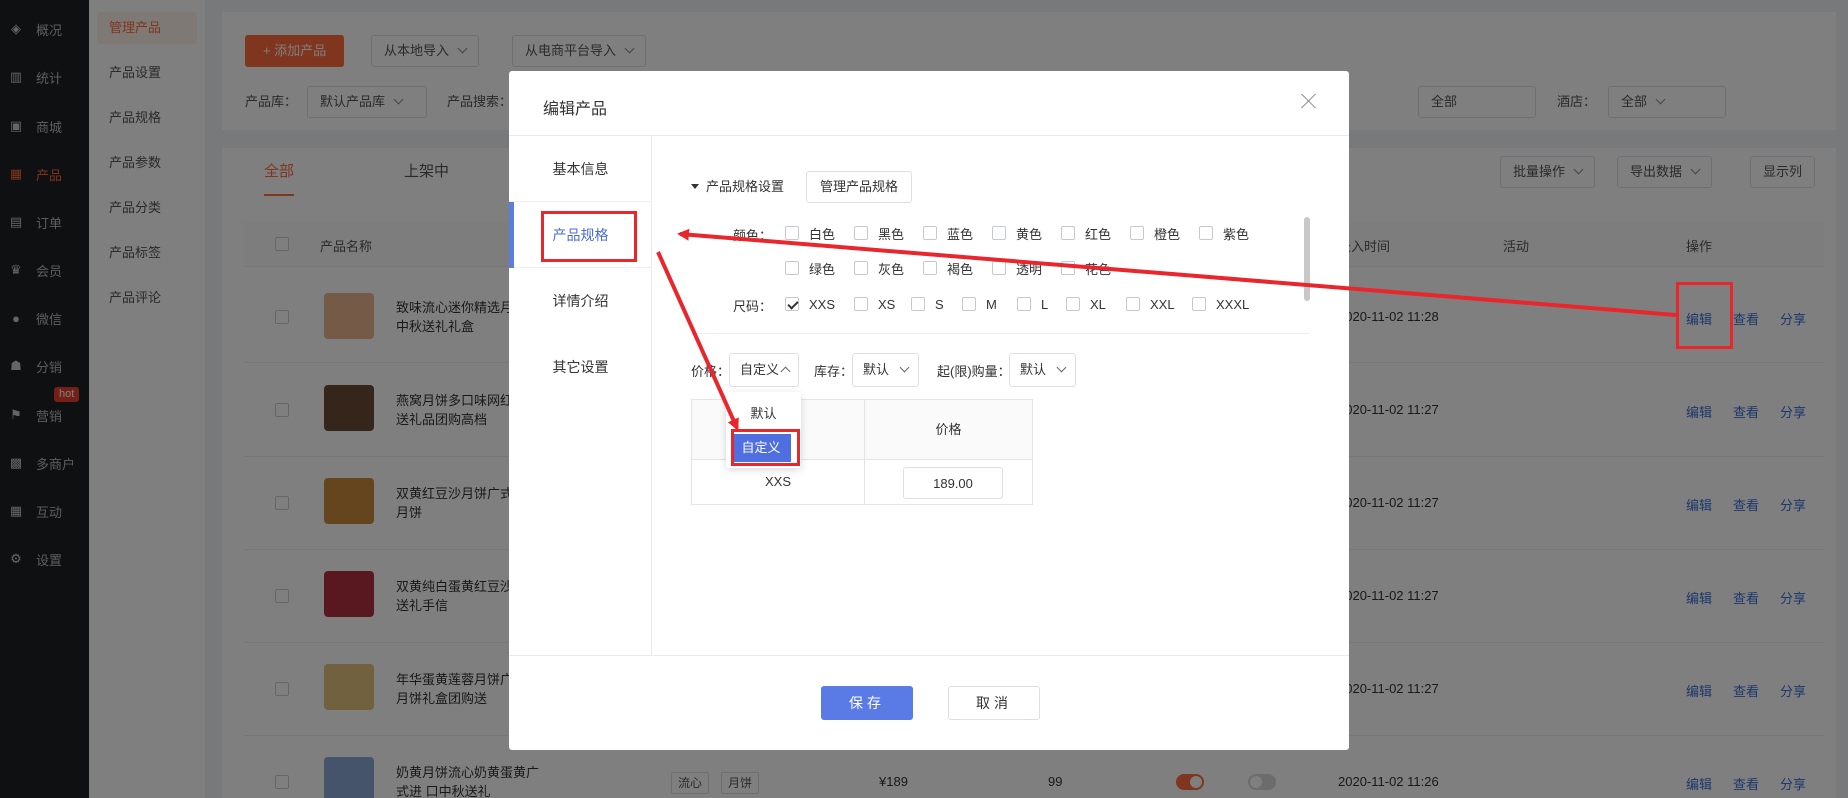  I want to click on arrow-edit-to-spec, so click(1177, 272).